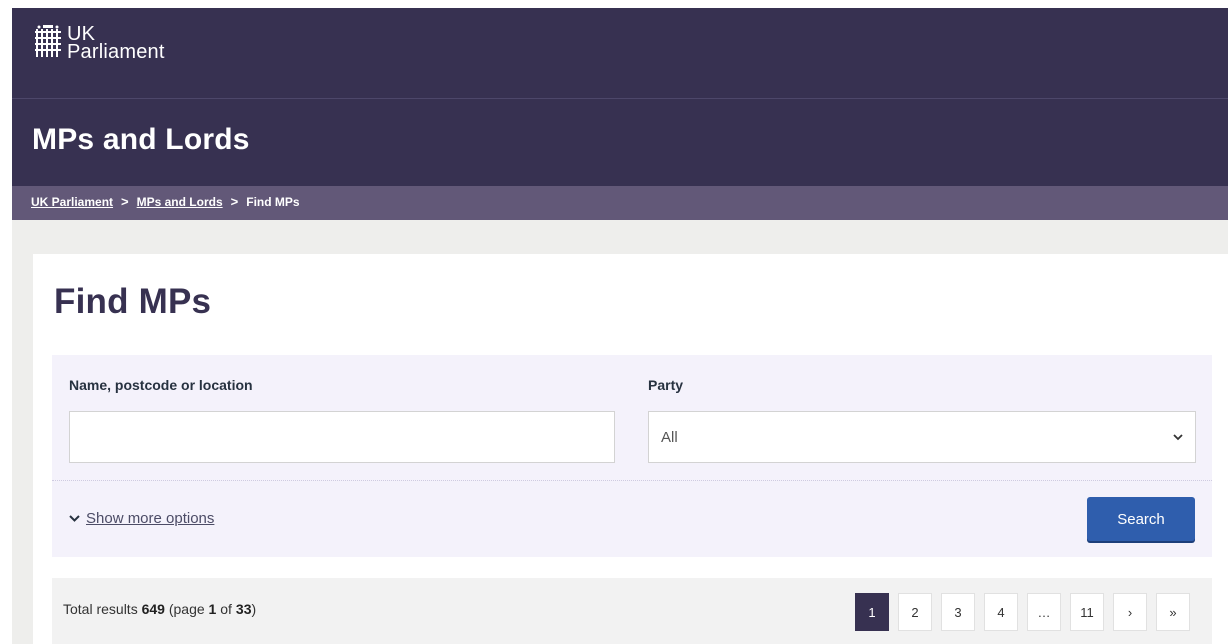  I want to click on results-of: of, so click(226, 609).